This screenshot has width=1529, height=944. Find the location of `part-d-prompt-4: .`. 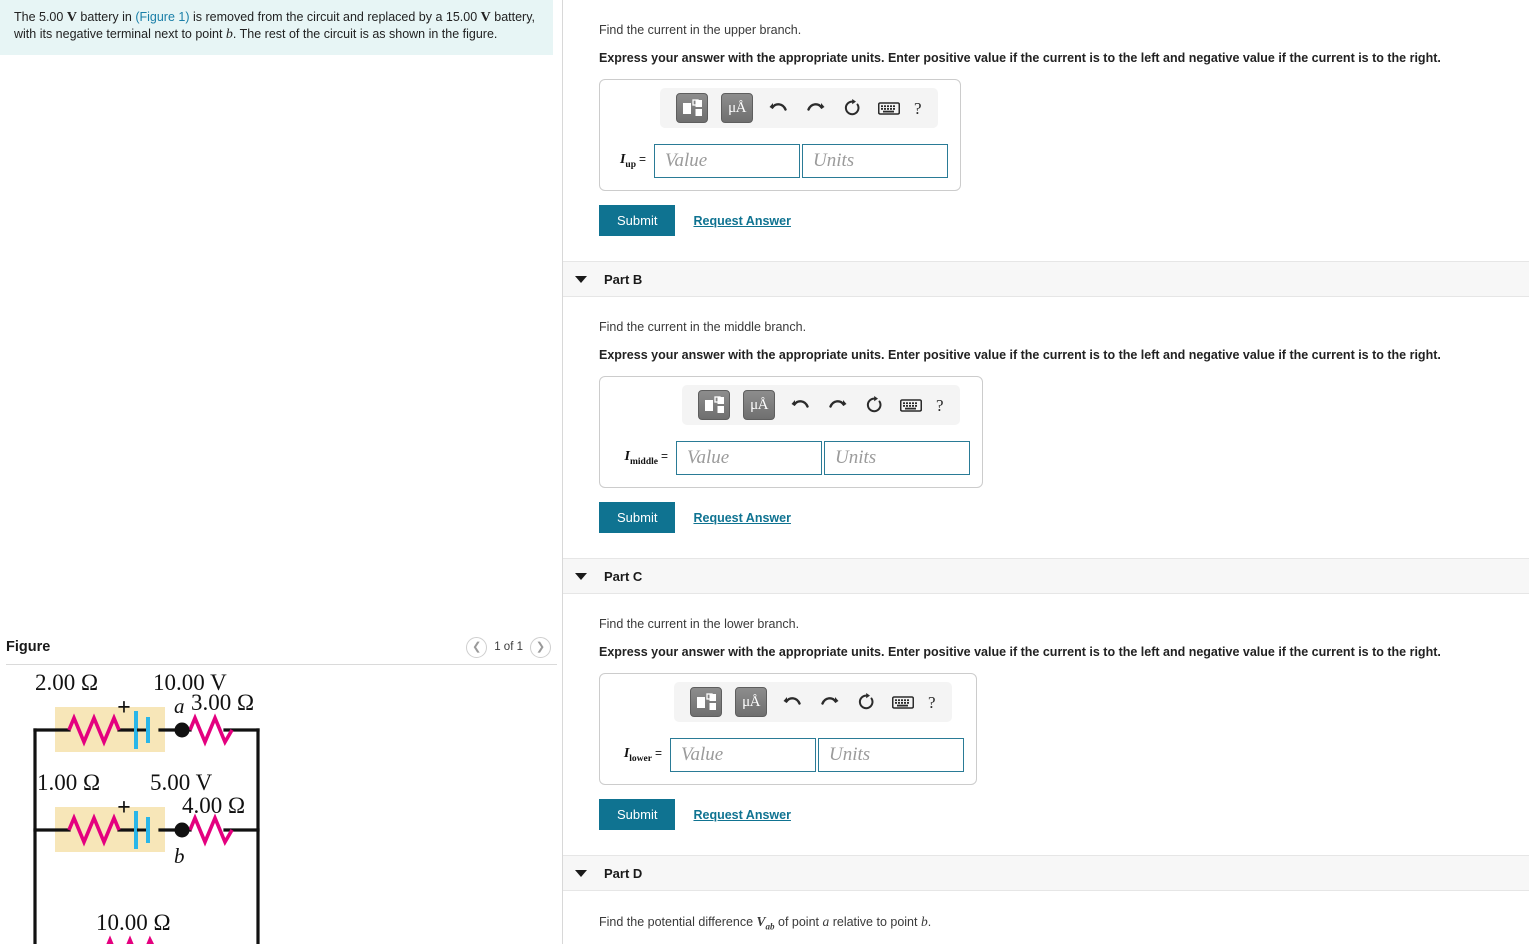

part-d-prompt-4: . is located at coordinates (929, 922).